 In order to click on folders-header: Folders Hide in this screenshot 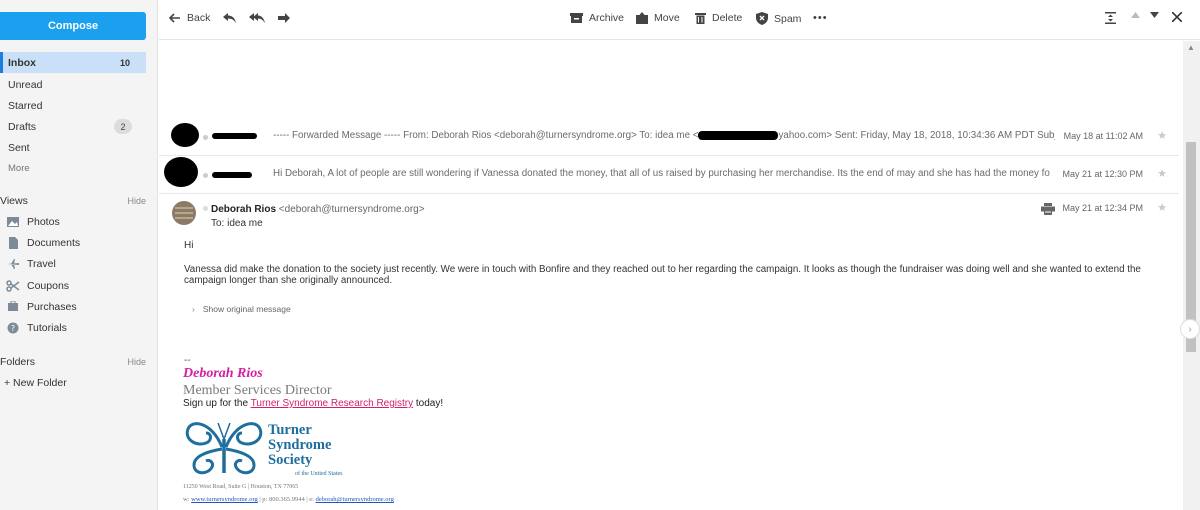, I will do `click(73, 362)`.